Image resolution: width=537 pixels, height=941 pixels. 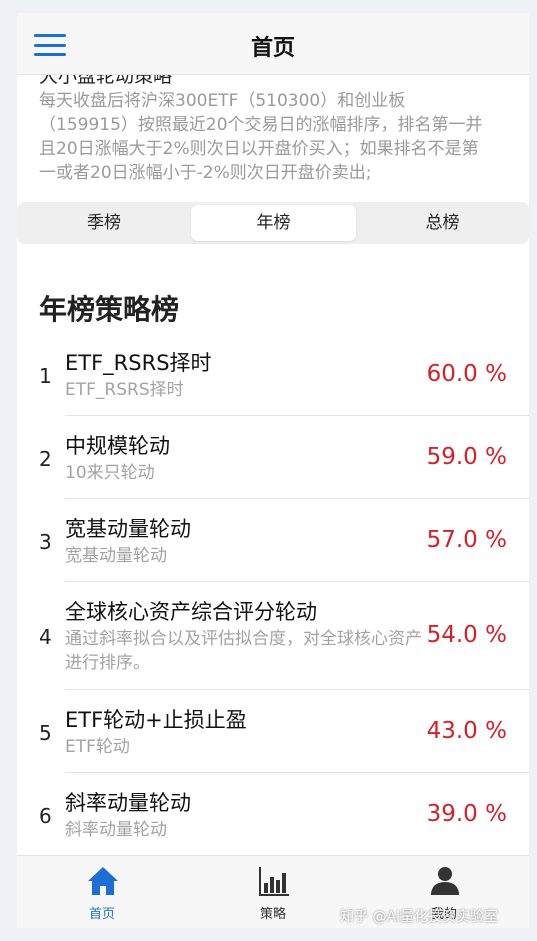 I want to click on navigation-bar: 首页, so click(x=273, y=44).